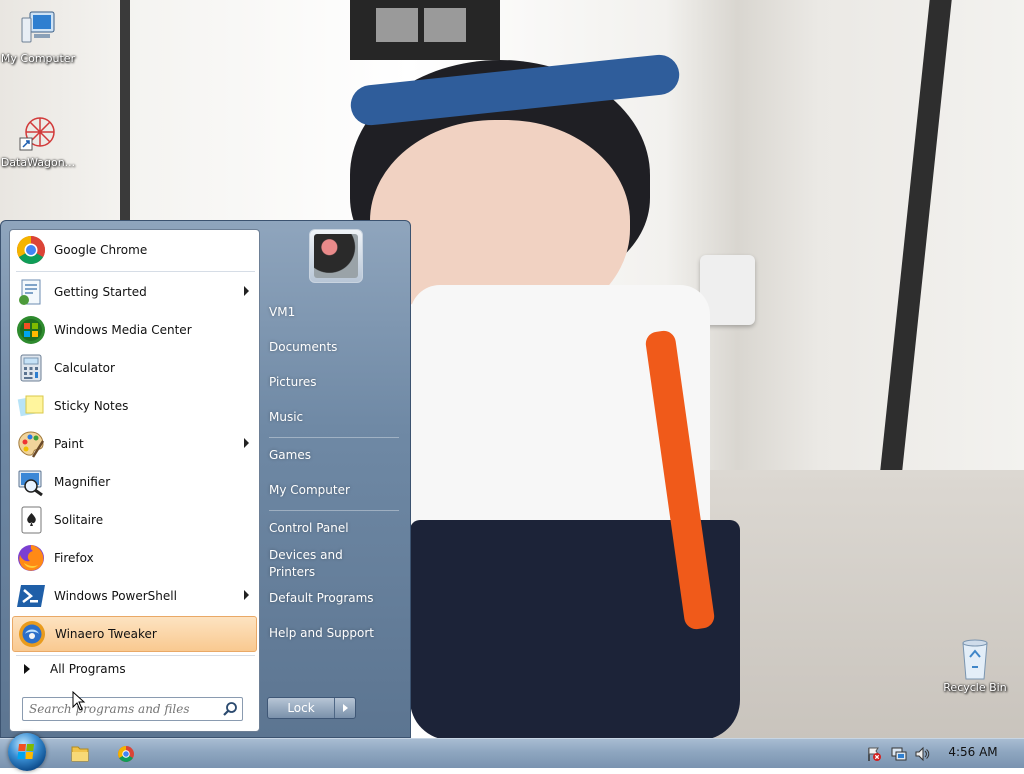  I want to click on shutdown-options-button, so click(344, 708).